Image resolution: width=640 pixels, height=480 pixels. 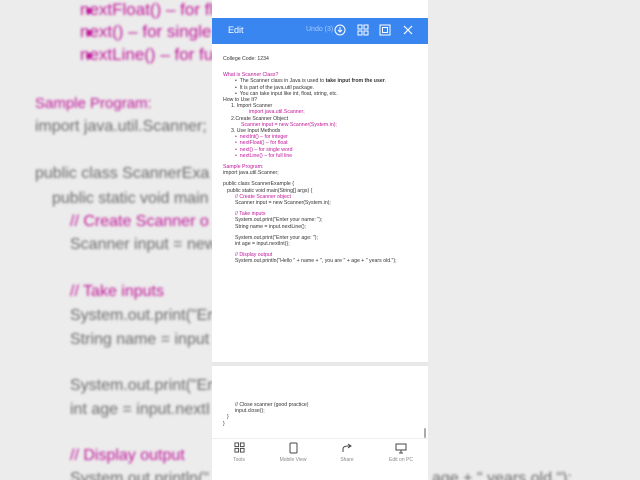 What do you see at coordinates (293, 449) in the screenshot?
I see `mobile-view-icon` at bounding box center [293, 449].